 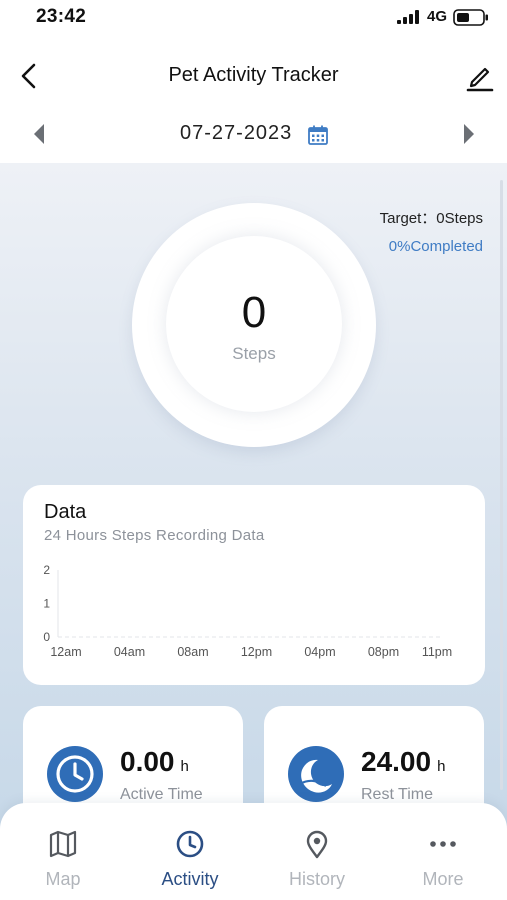 I want to click on rest-time-value: 24.00 h, so click(x=403, y=762).